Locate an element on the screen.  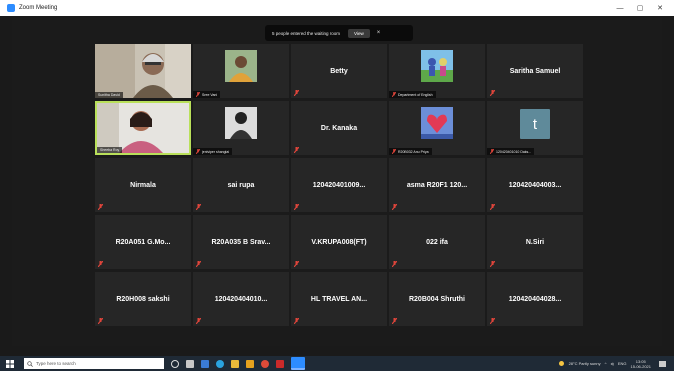
clock: 13:05 15-06-2021 is located at coordinates (641, 364).